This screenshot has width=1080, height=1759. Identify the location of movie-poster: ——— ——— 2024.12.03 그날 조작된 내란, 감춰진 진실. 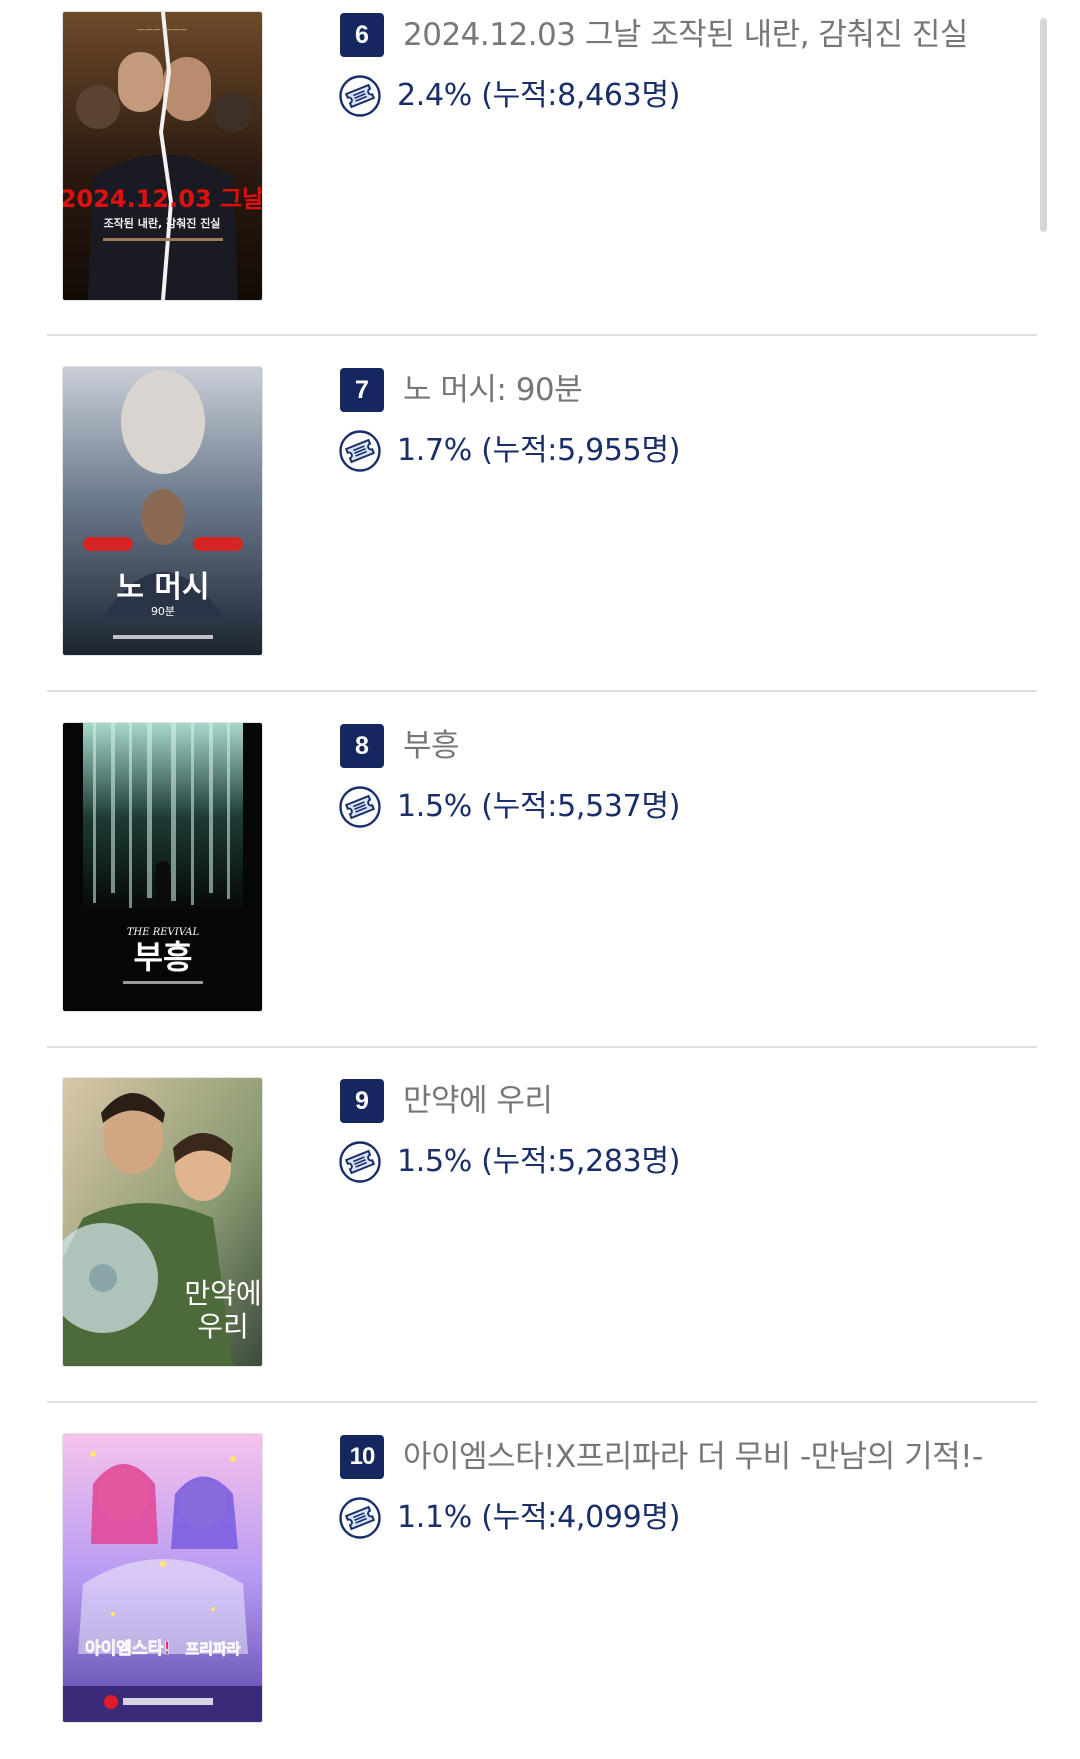
(162, 156).